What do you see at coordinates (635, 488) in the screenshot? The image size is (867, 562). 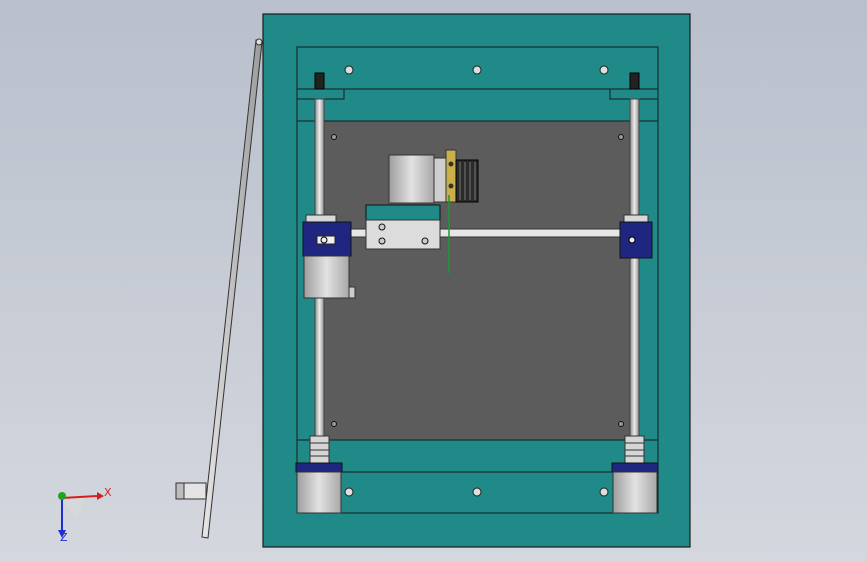 I see `right-bottom-stepper-motor` at bounding box center [635, 488].